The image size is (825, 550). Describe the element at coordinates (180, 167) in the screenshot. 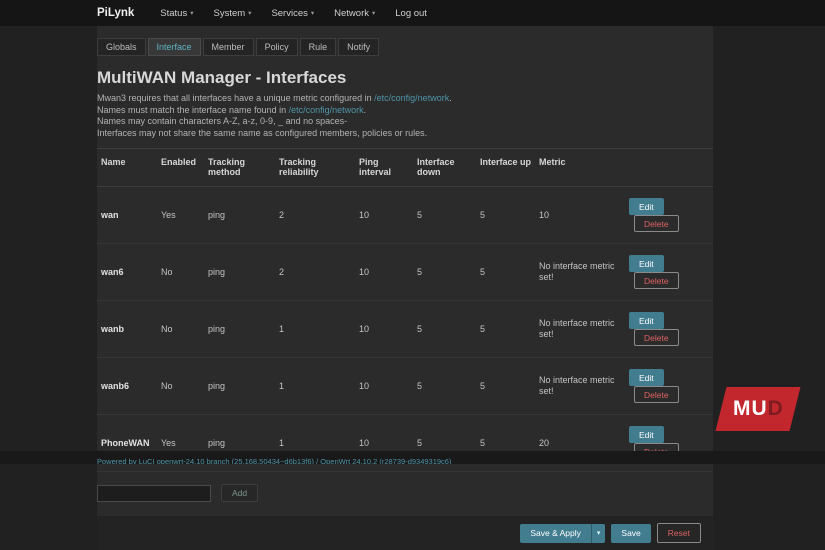

I see `header-enabled: Enabled` at that location.